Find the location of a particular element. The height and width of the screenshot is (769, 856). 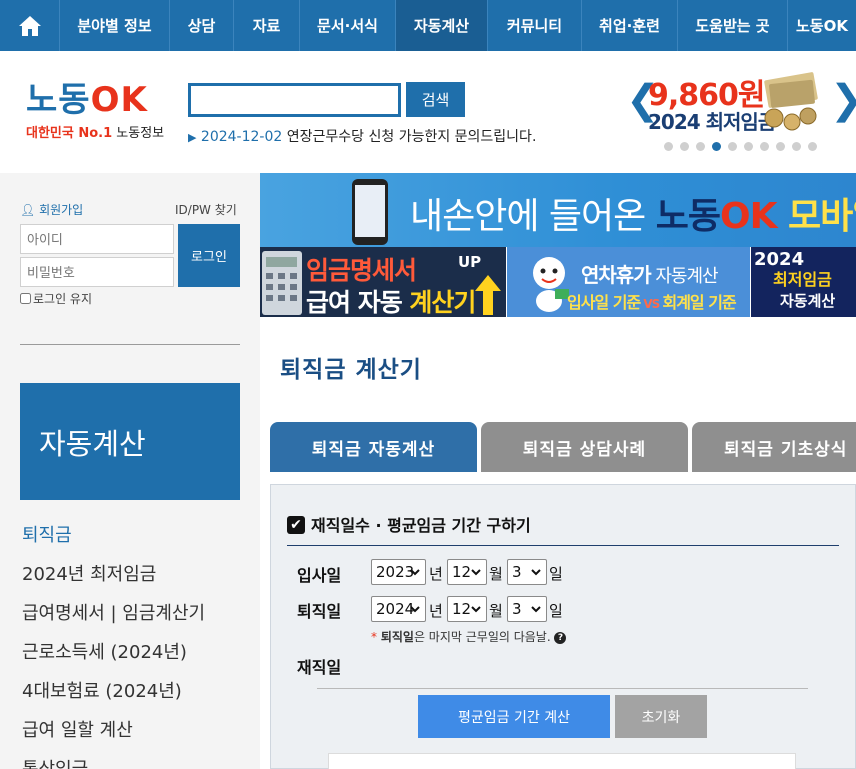

annual-leave-banner: 연차휴가 자동계산 입사일 기준 VS 회계일 기준 is located at coordinates (628, 282).